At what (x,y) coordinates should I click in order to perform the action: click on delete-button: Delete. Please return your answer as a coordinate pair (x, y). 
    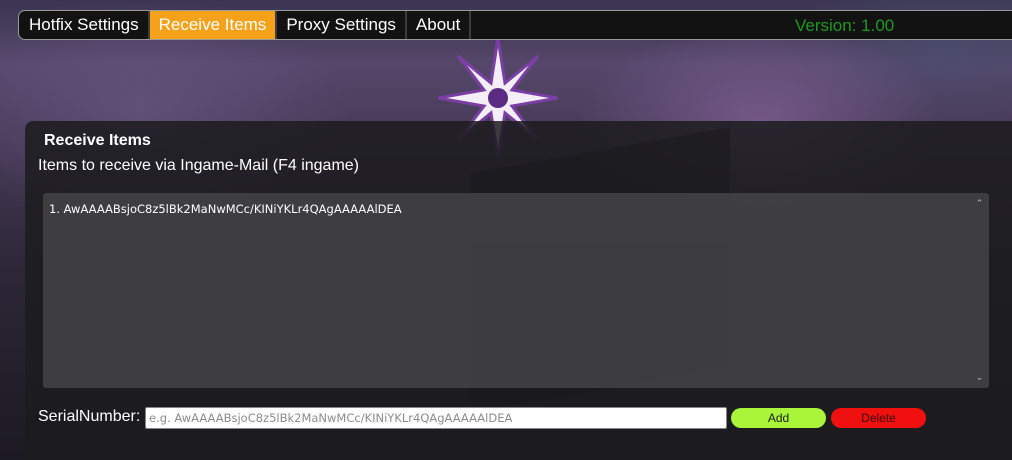
    Looking at the image, I should click on (878, 418).